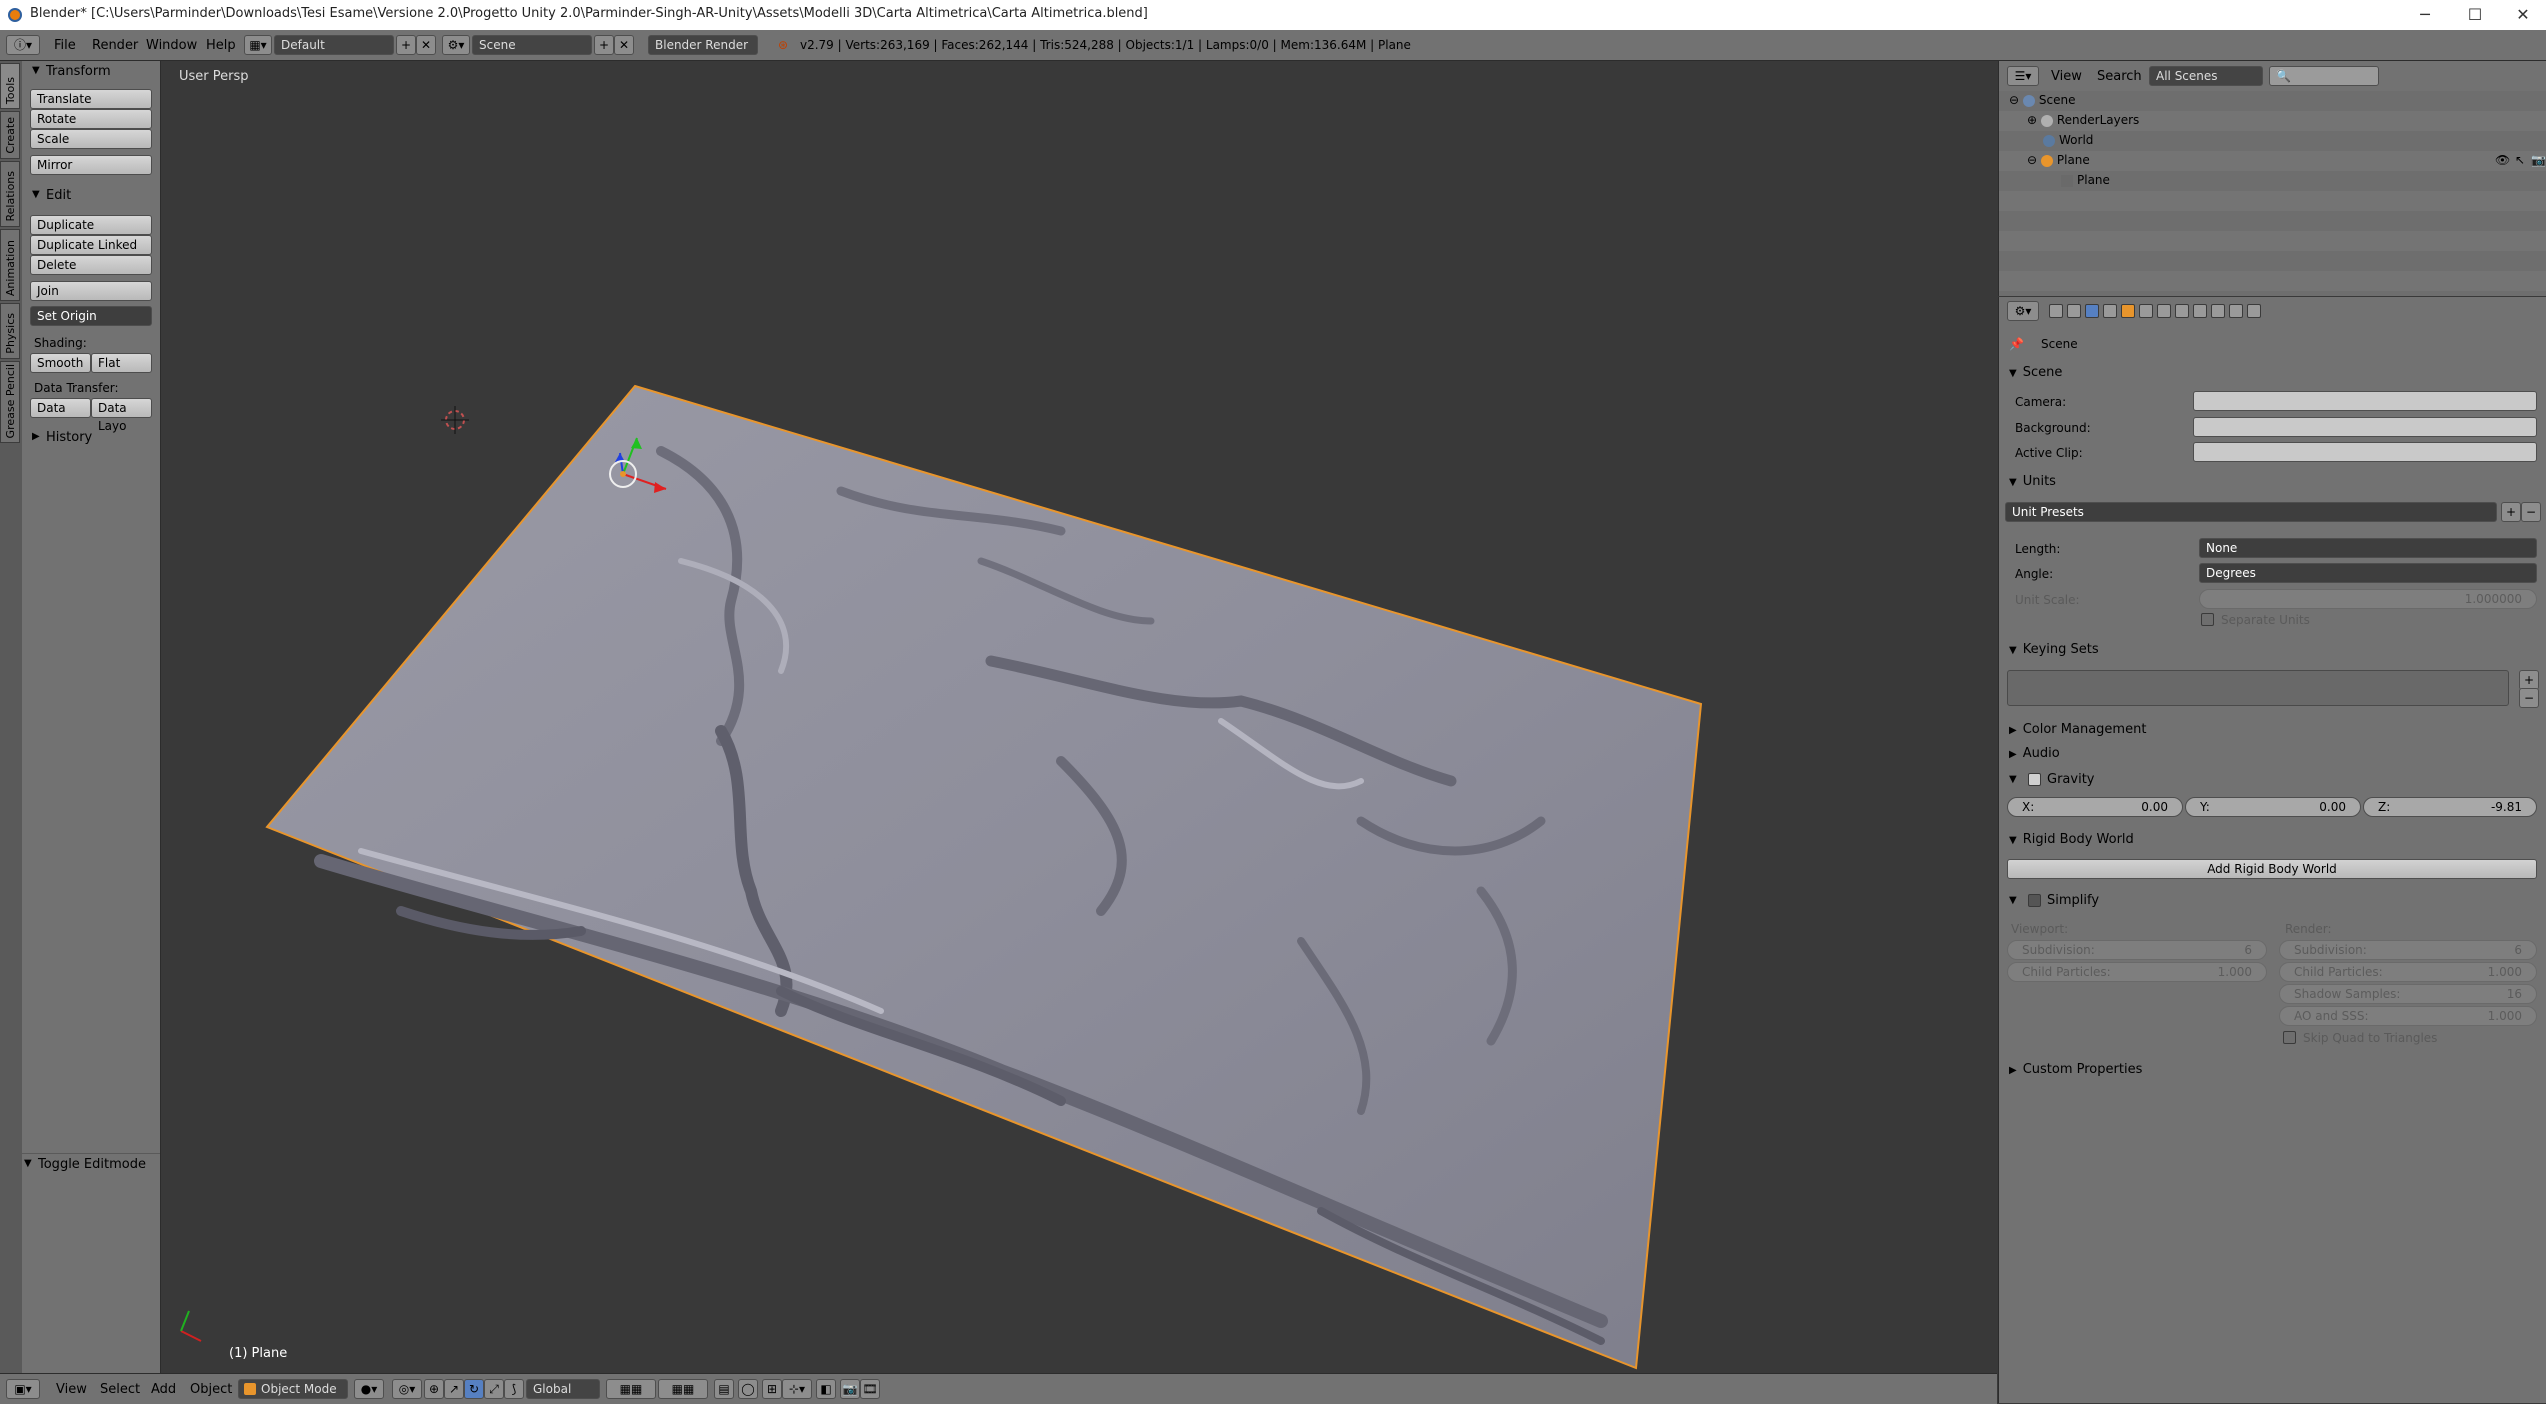  Describe the element at coordinates (631, 1389) in the screenshot. I see `layers-grid-1-icon: ▦▦` at that location.